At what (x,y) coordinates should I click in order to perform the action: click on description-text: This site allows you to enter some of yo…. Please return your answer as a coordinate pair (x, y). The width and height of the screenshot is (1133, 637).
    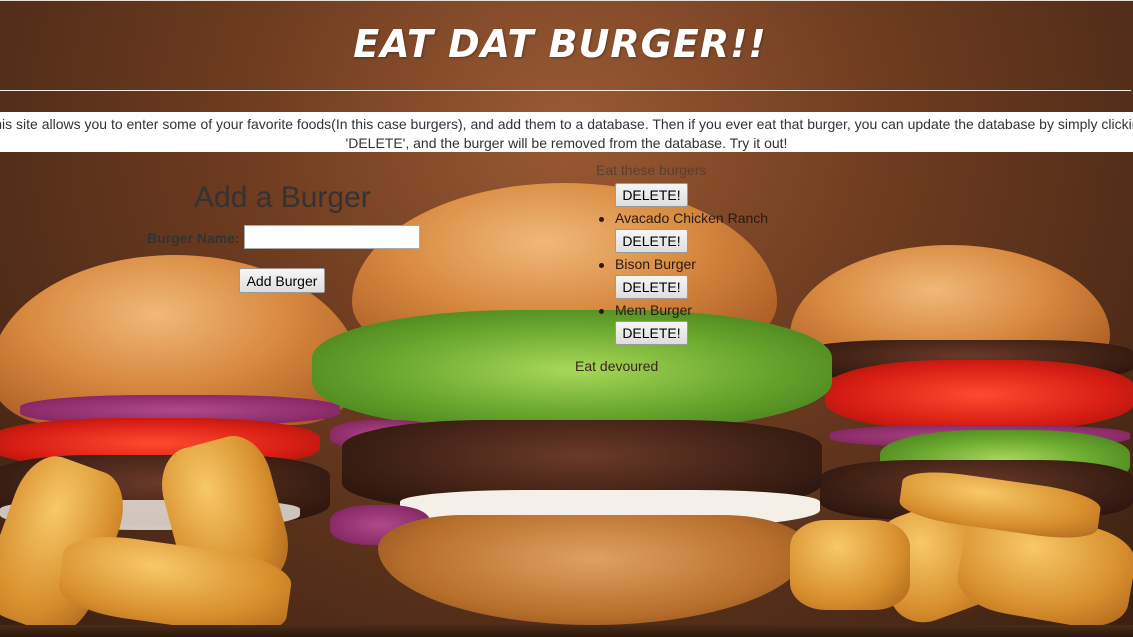
    Looking at the image, I should click on (566, 133).